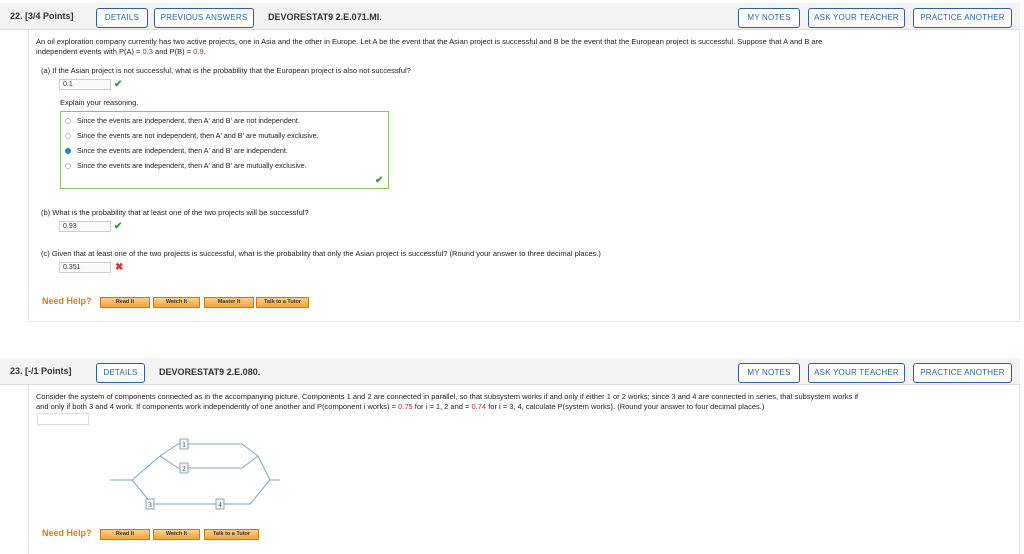 The height and width of the screenshot is (554, 1024). What do you see at coordinates (85, 267) in the screenshot?
I see `q22-answer-c-input: 0.351` at bounding box center [85, 267].